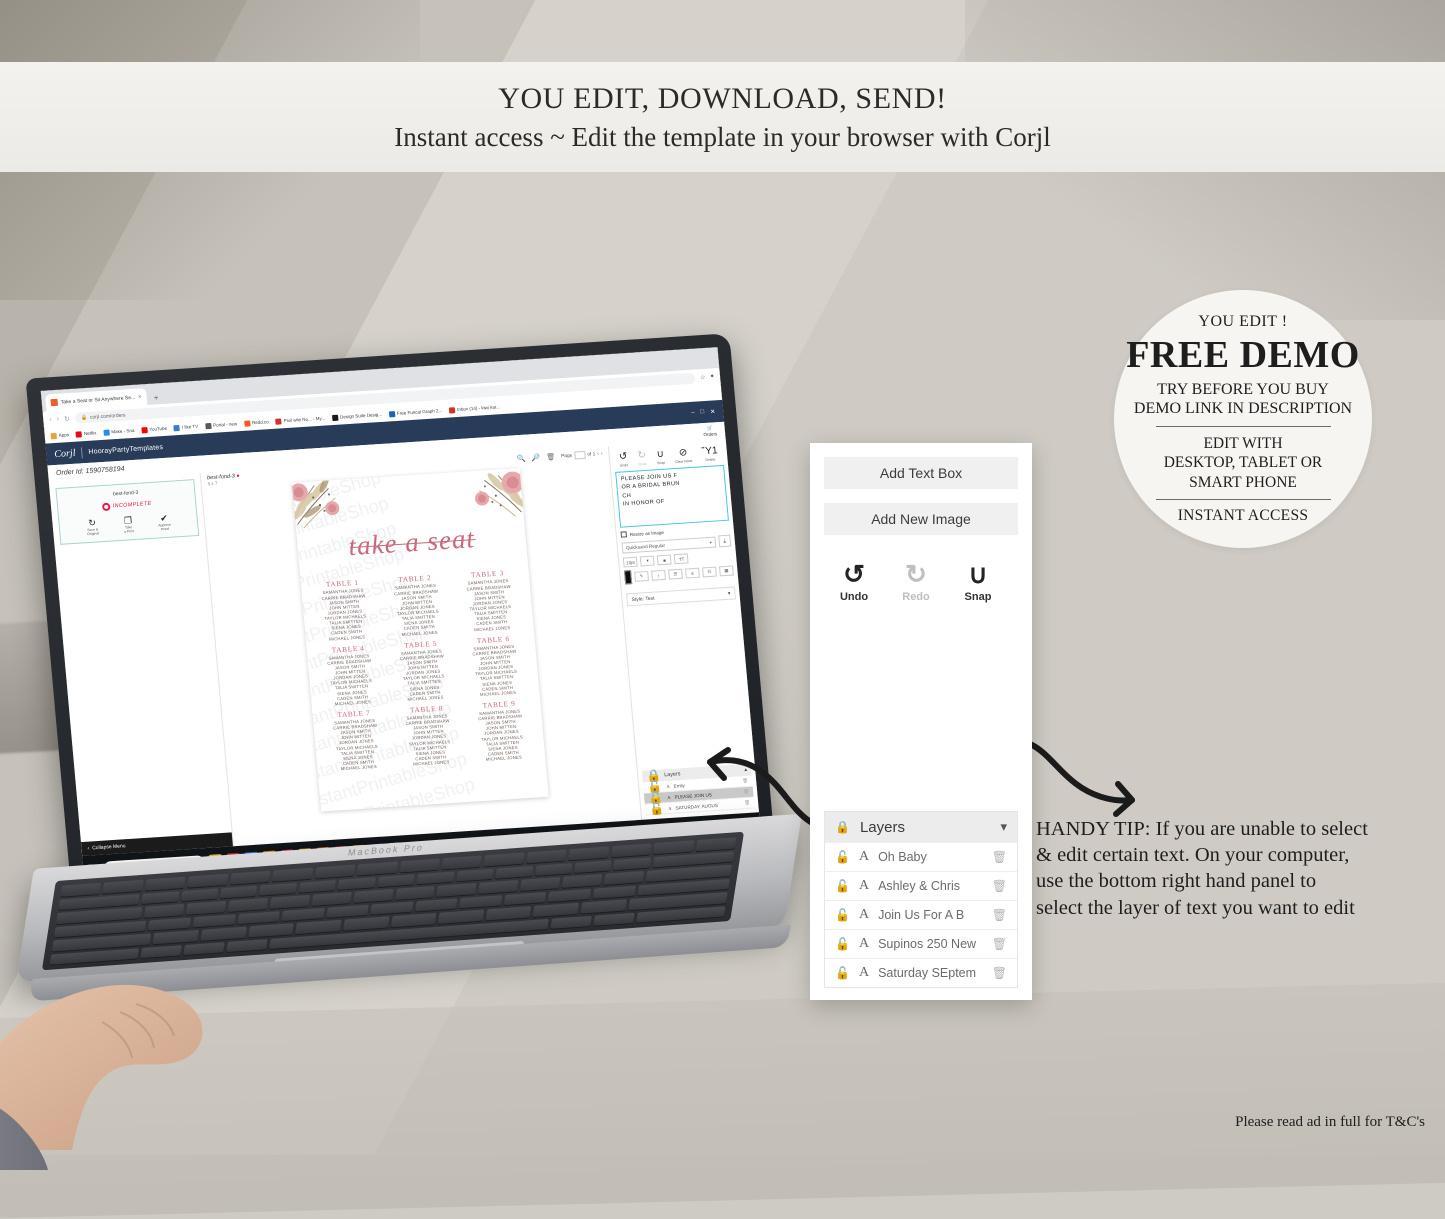  Describe the element at coordinates (579, 455) in the screenshot. I see `page-input` at that location.